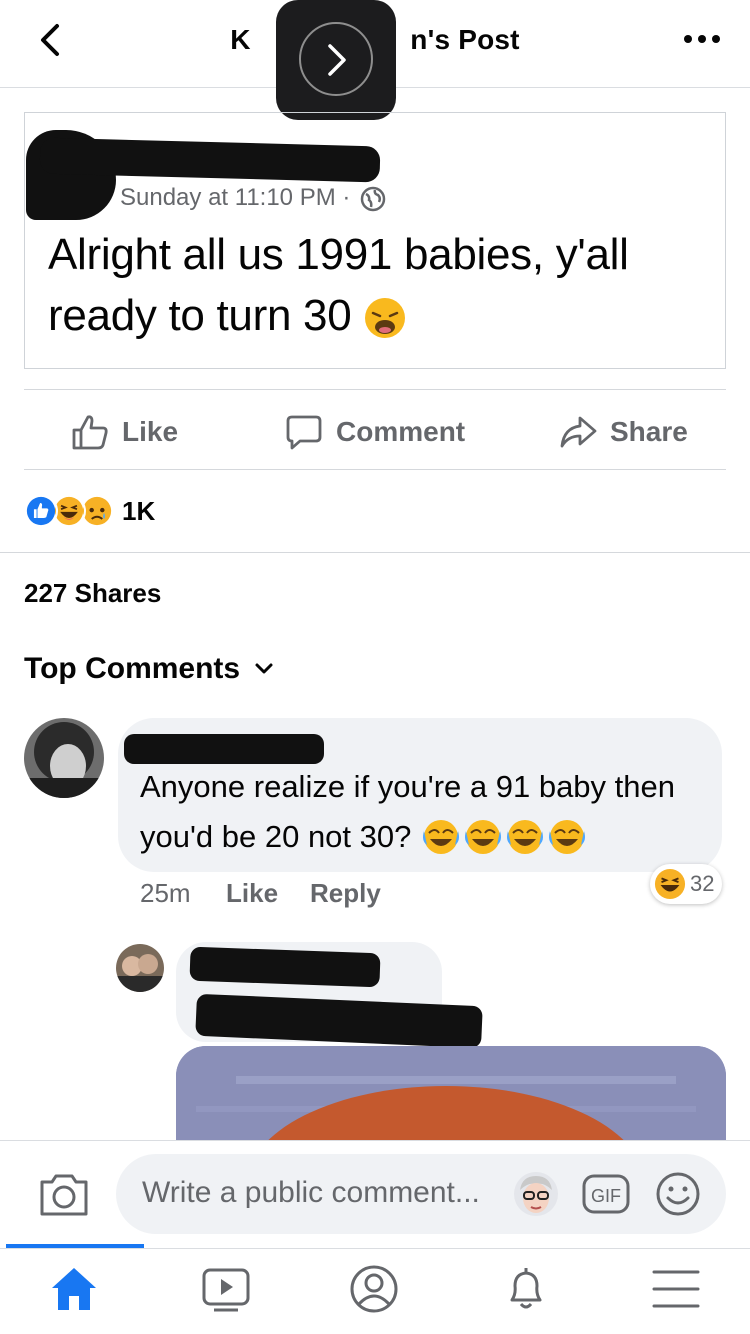  What do you see at coordinates (150, 431) in the screenshot?
I see `like-label: Like` at bounding box center [150, 431].